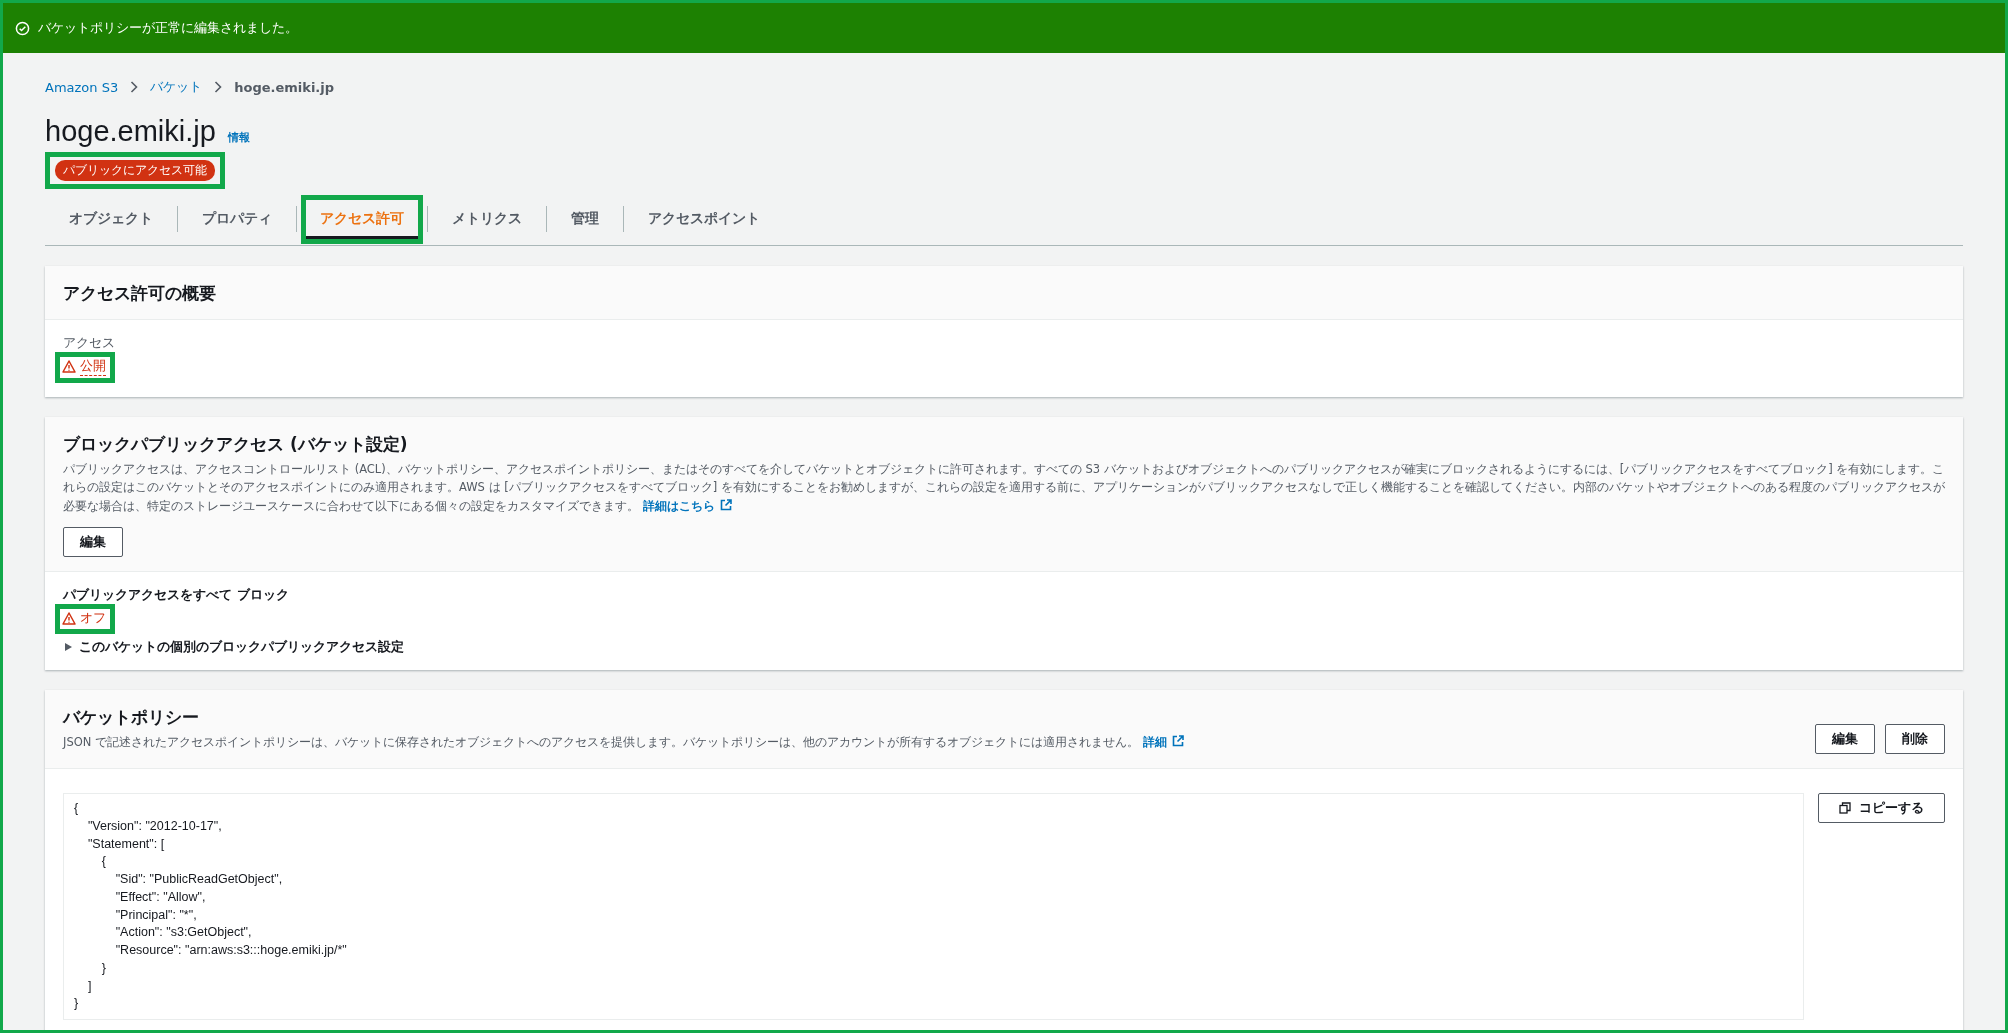 The image size is (2008, 1033). Describe the element at coordinates (93, 618) in the screenshot. I see `off-status: オフ` at that location.